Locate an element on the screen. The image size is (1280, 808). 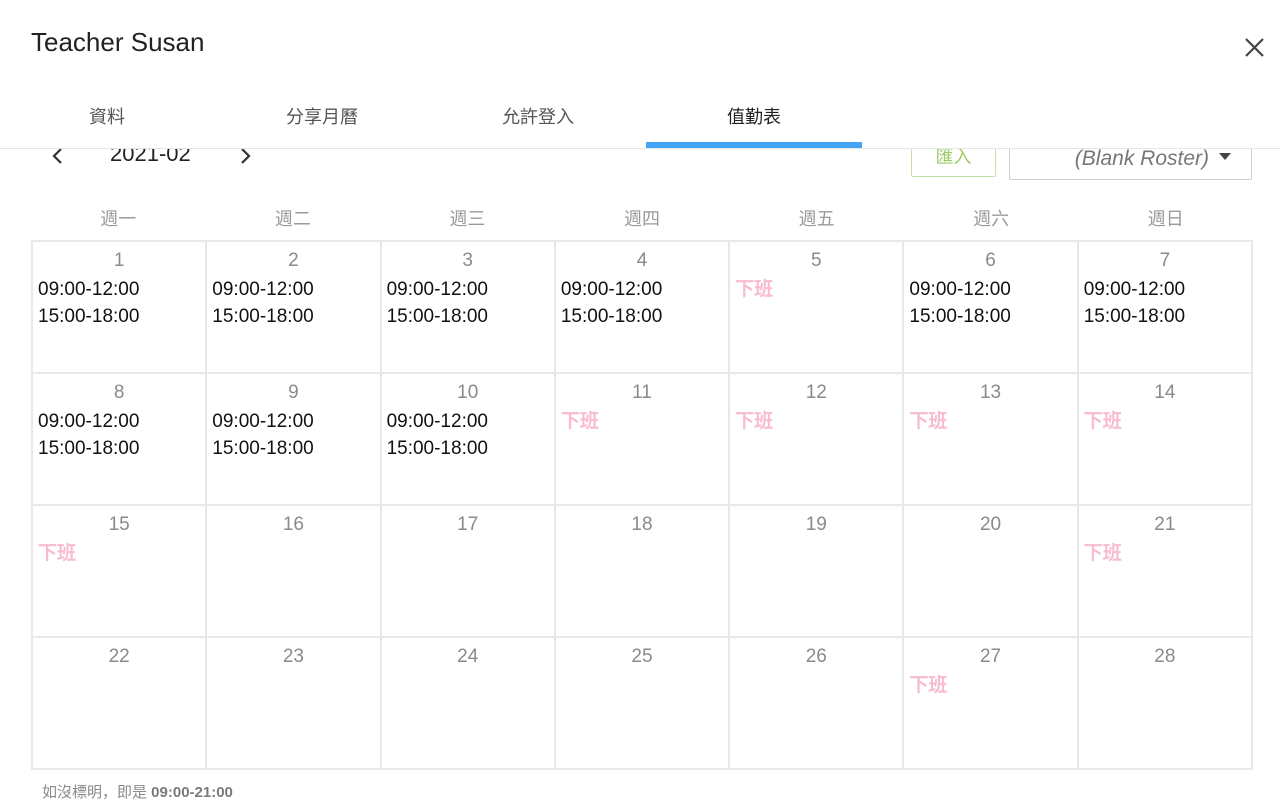
active-tab-indicator is located at coordinates (754, 145).